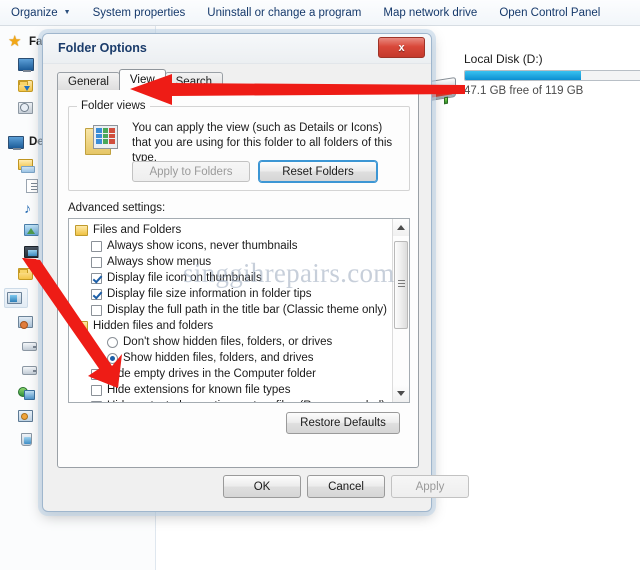 This screenshot has width=640, height=570. I want to click on documents-icon, so click(32, 186).